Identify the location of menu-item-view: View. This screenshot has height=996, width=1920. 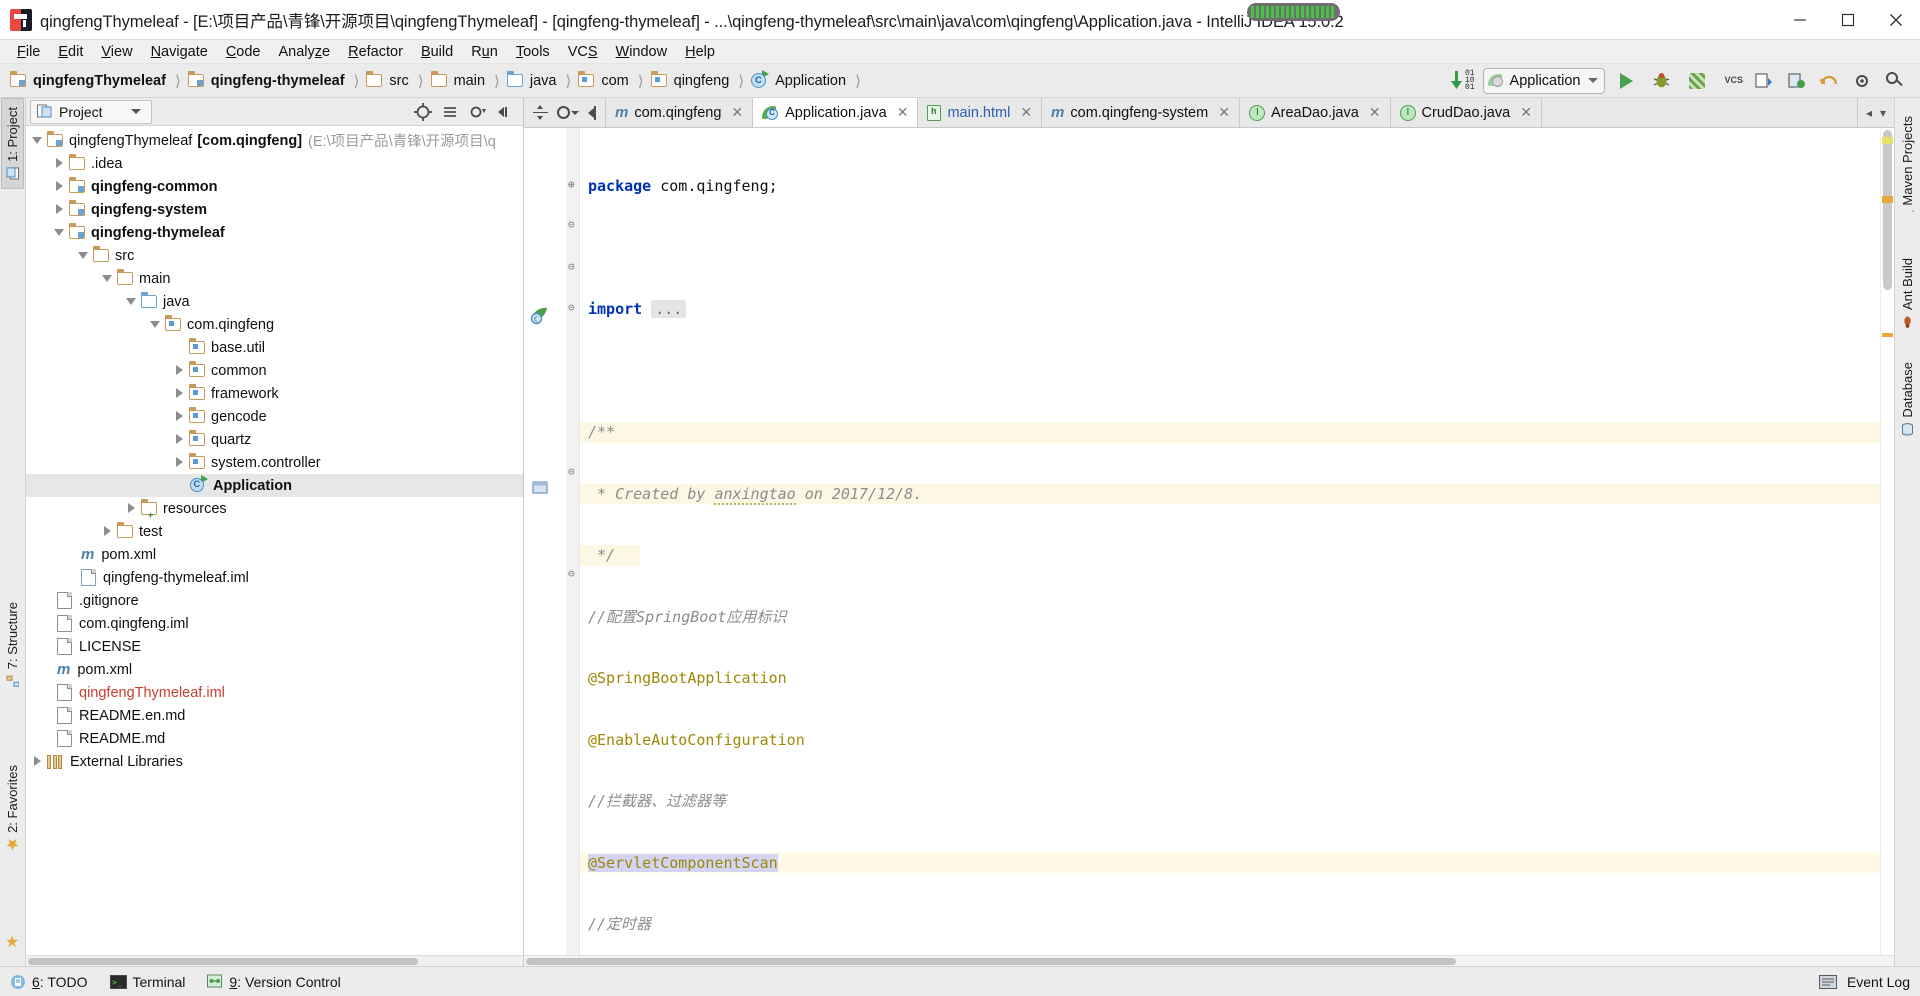
(116, 52).